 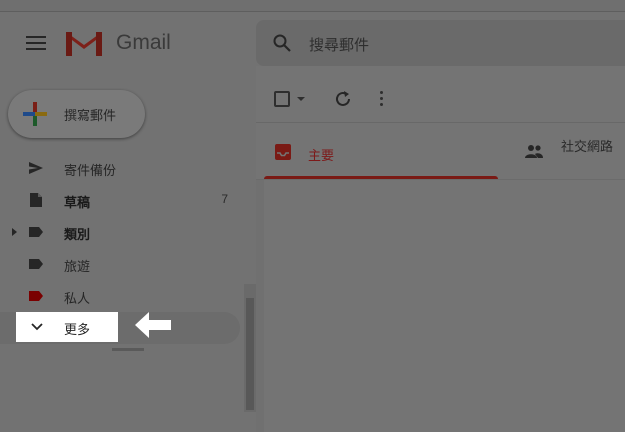 What do you see at coordinates (120, 296) in the screenshot?
I see `sidebar-item-personal: 私人` at bounding box center [120, 296].